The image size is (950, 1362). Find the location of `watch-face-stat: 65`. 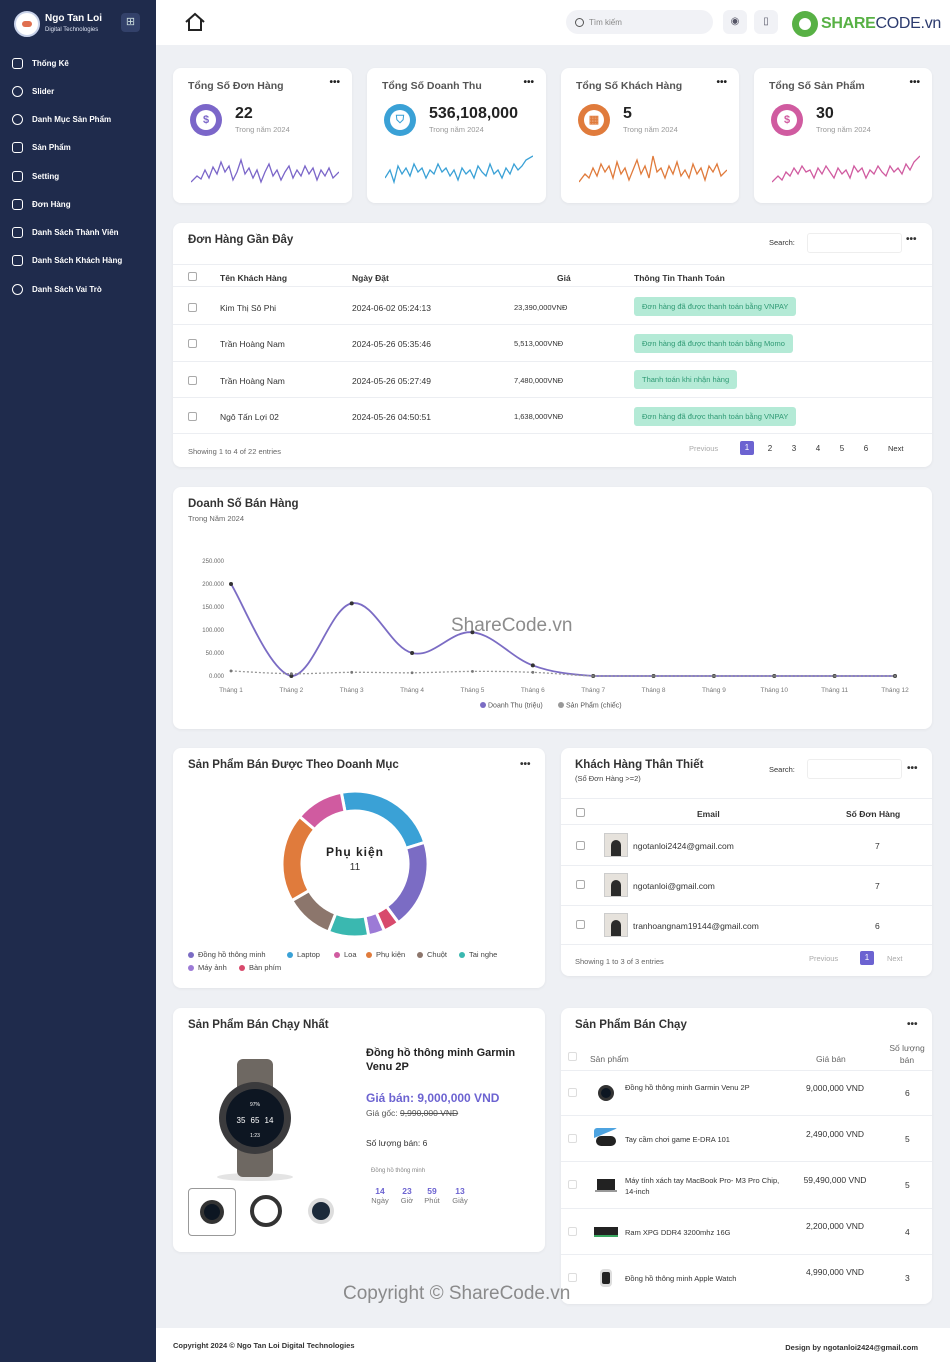

watch-face-stat: 65 is located at coordinates (255, 1120).